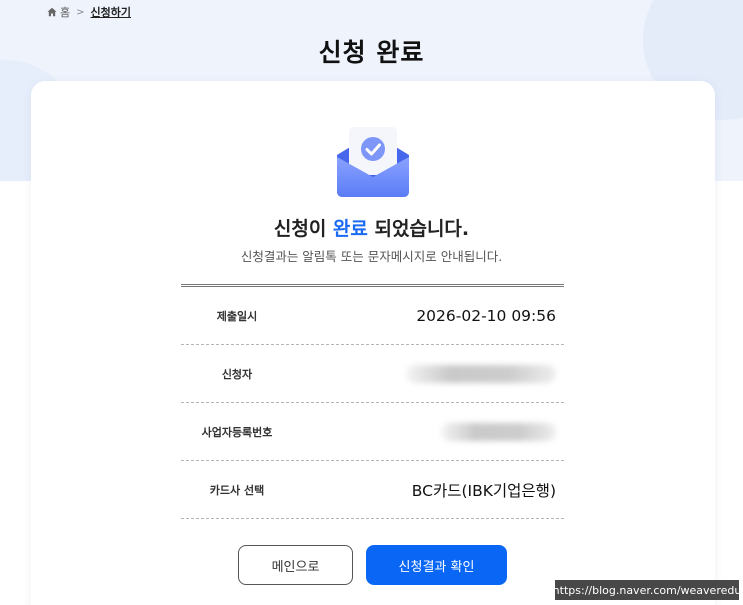 Image resolution: width=743 pixels, height=605 pixels. I want to click on main-page-button: 메인으로, so click(295, 565).